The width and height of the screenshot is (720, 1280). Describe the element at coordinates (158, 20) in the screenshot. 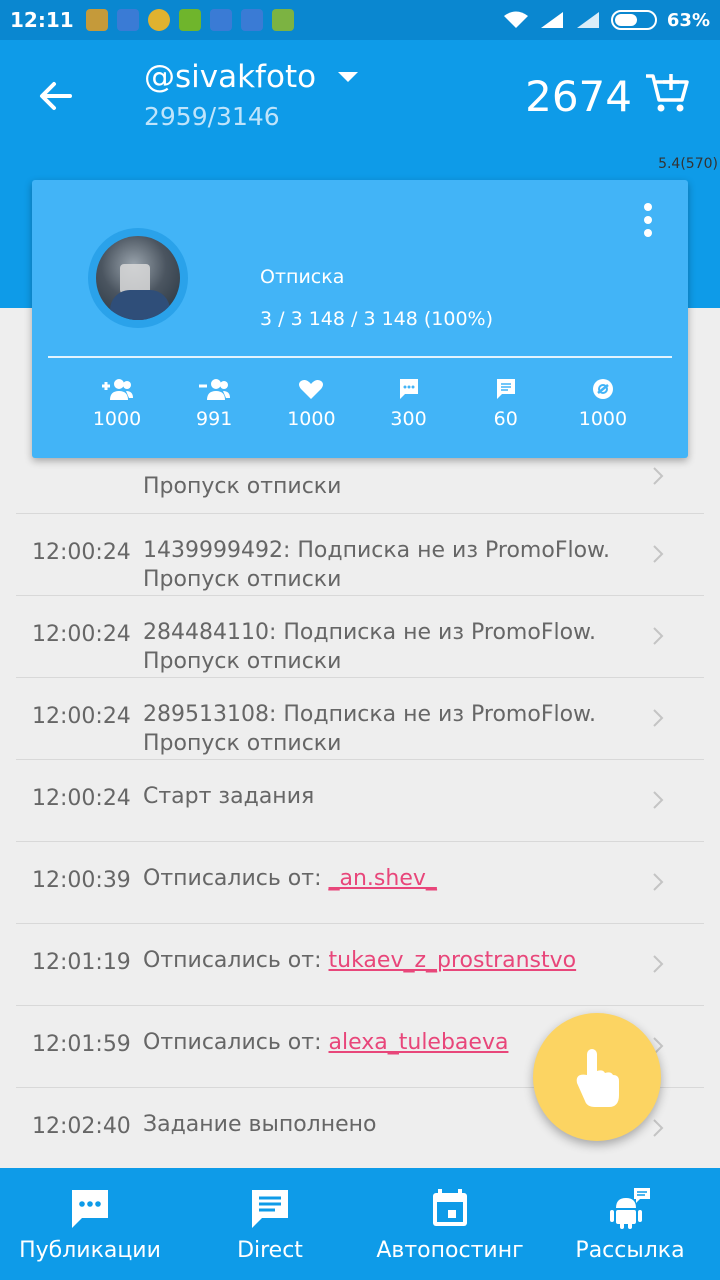

I see `coin-icon` at that location.